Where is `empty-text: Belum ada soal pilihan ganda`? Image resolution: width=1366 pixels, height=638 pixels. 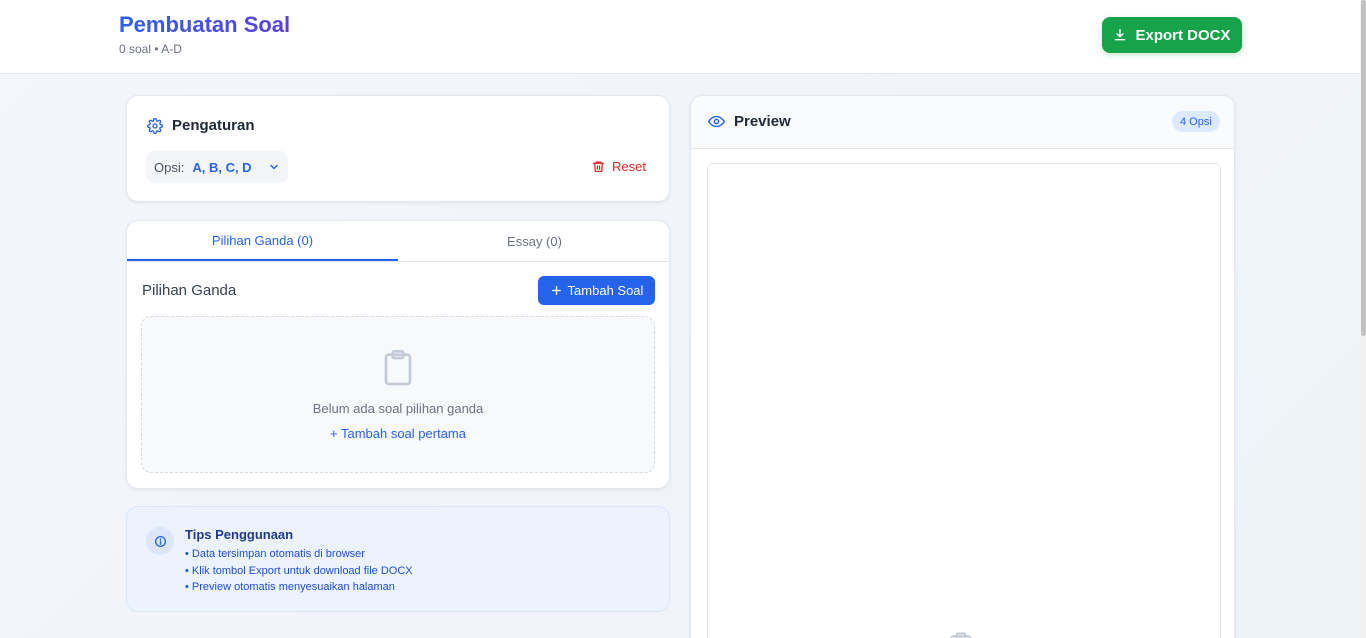
empty-text: Belum ada soal pilihan ganda is located at coordinates (398, 408).